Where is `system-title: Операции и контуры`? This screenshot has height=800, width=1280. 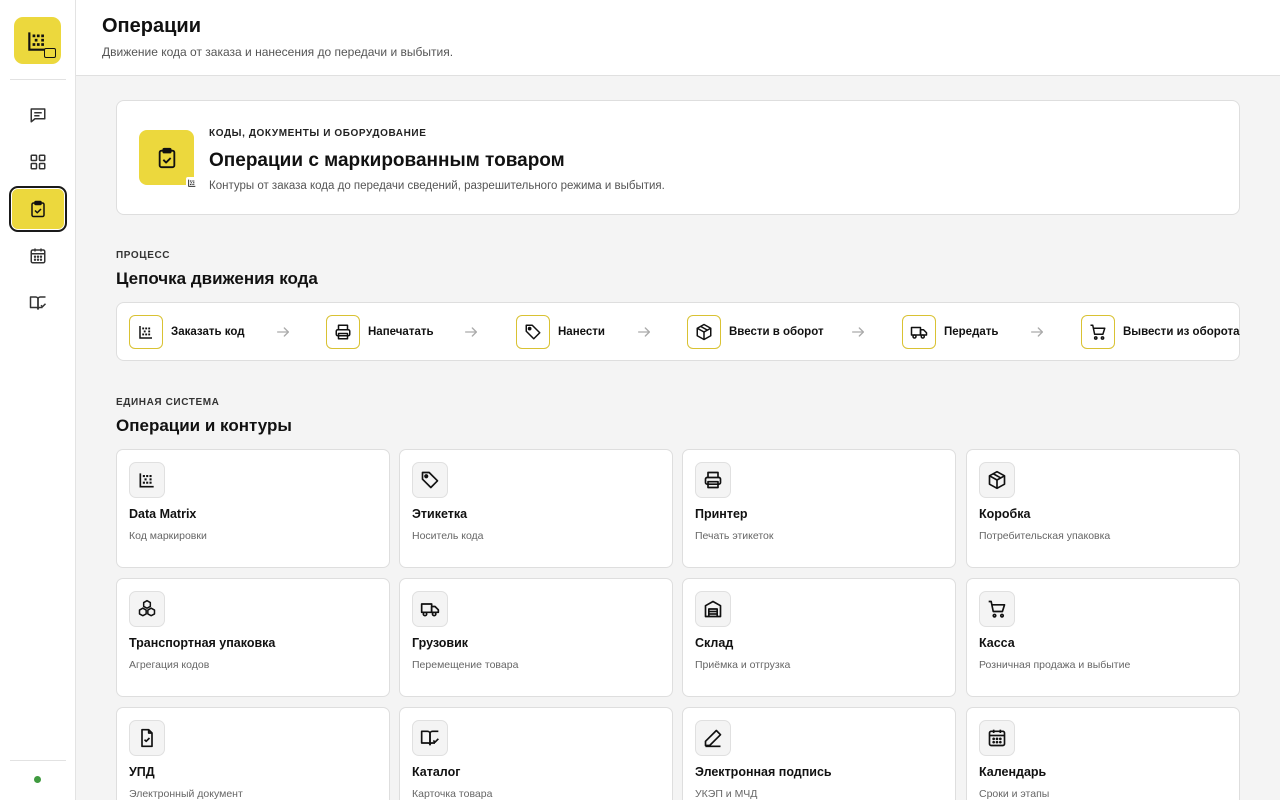 system-title: Операции и контуры is located at coordinates (204, 425).